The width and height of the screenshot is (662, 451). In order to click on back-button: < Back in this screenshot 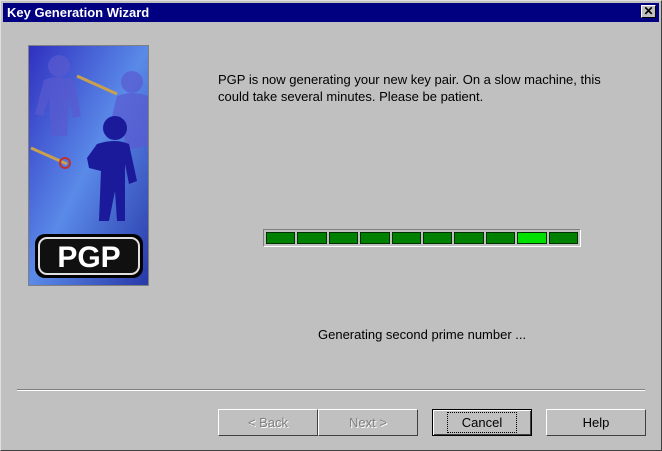, I will do `click(268, 422)`.